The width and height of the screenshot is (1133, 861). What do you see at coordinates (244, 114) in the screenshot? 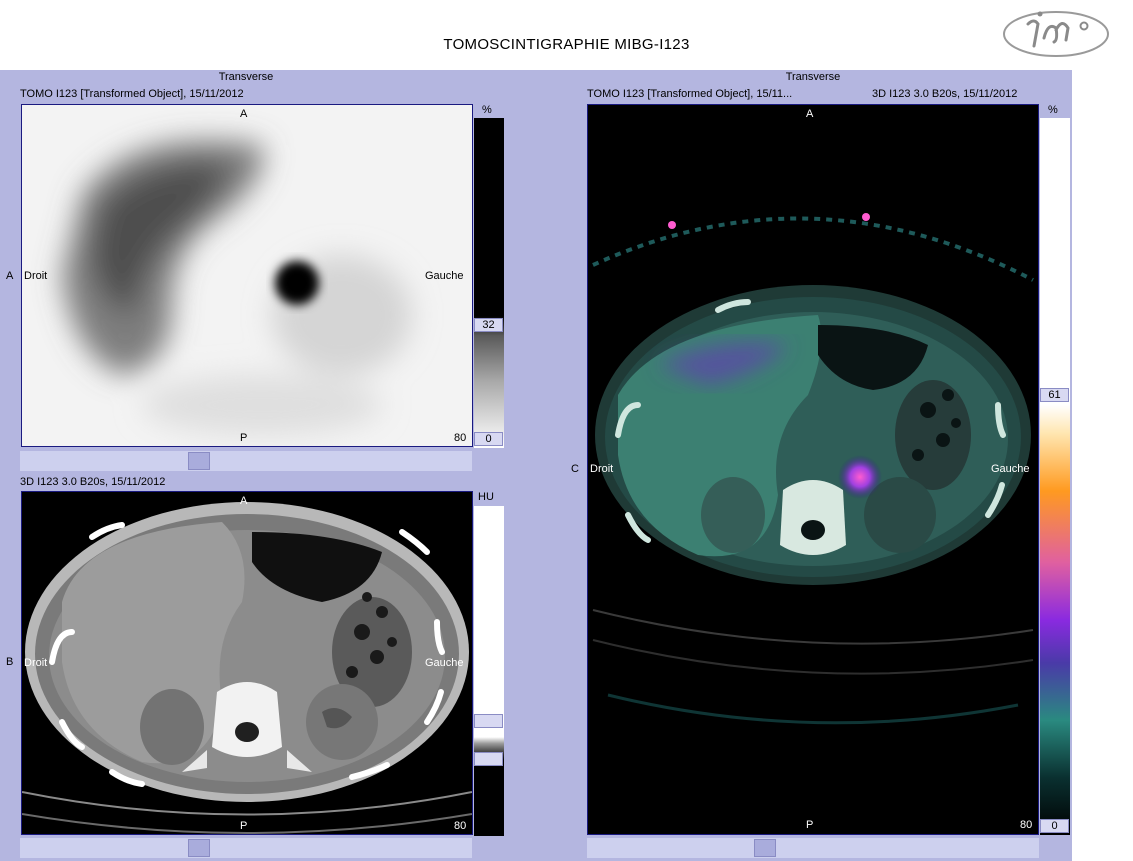
I see `panel-a-orient-top: A` at bounding box center [244, 114].